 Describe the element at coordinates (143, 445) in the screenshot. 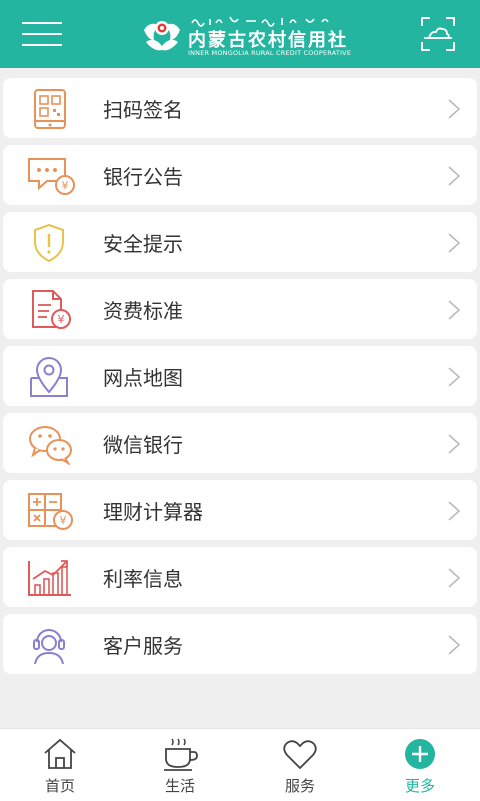

I see `menu-item-label: 微信银行` at that location.